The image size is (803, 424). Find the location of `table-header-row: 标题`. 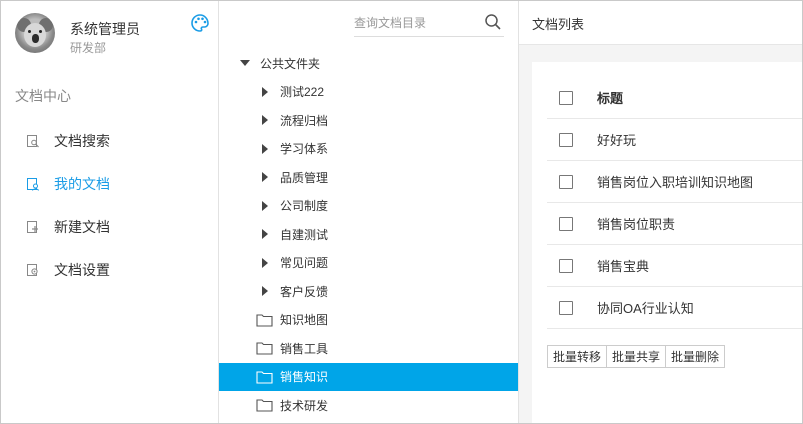

table-header-row: 标题 is located at coordinates (674, 98).